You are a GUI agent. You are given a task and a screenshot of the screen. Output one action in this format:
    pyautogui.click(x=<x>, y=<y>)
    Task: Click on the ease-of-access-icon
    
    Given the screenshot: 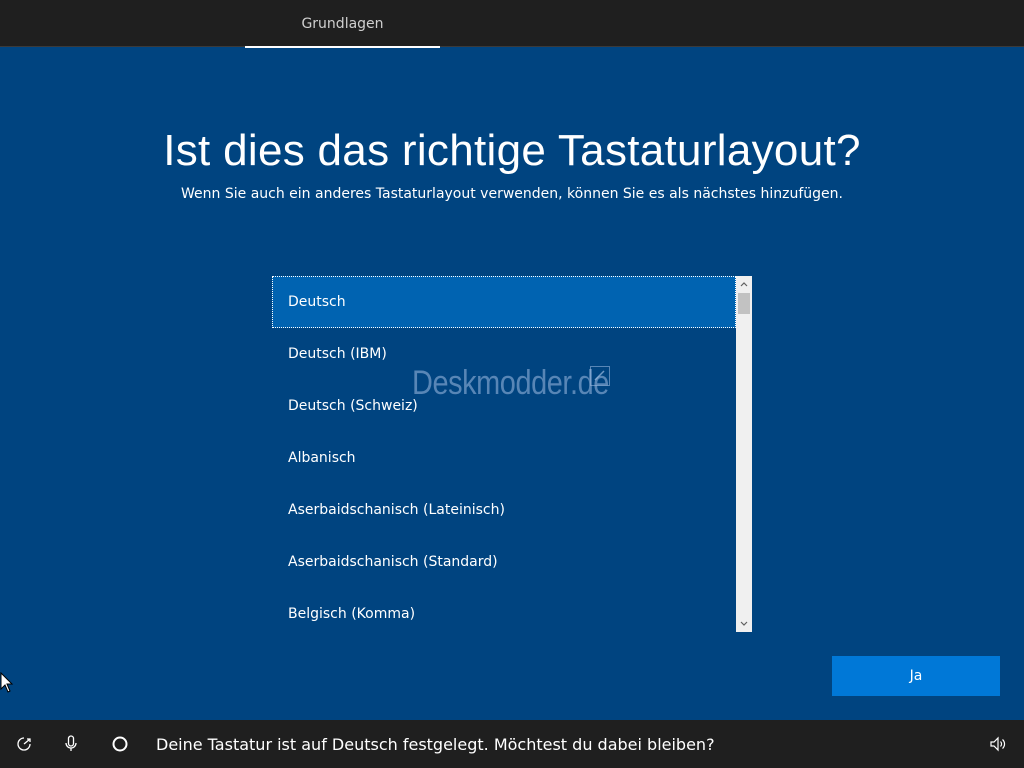 What is the action you would take?
    pyautogui.click(x=24, y=744)
    